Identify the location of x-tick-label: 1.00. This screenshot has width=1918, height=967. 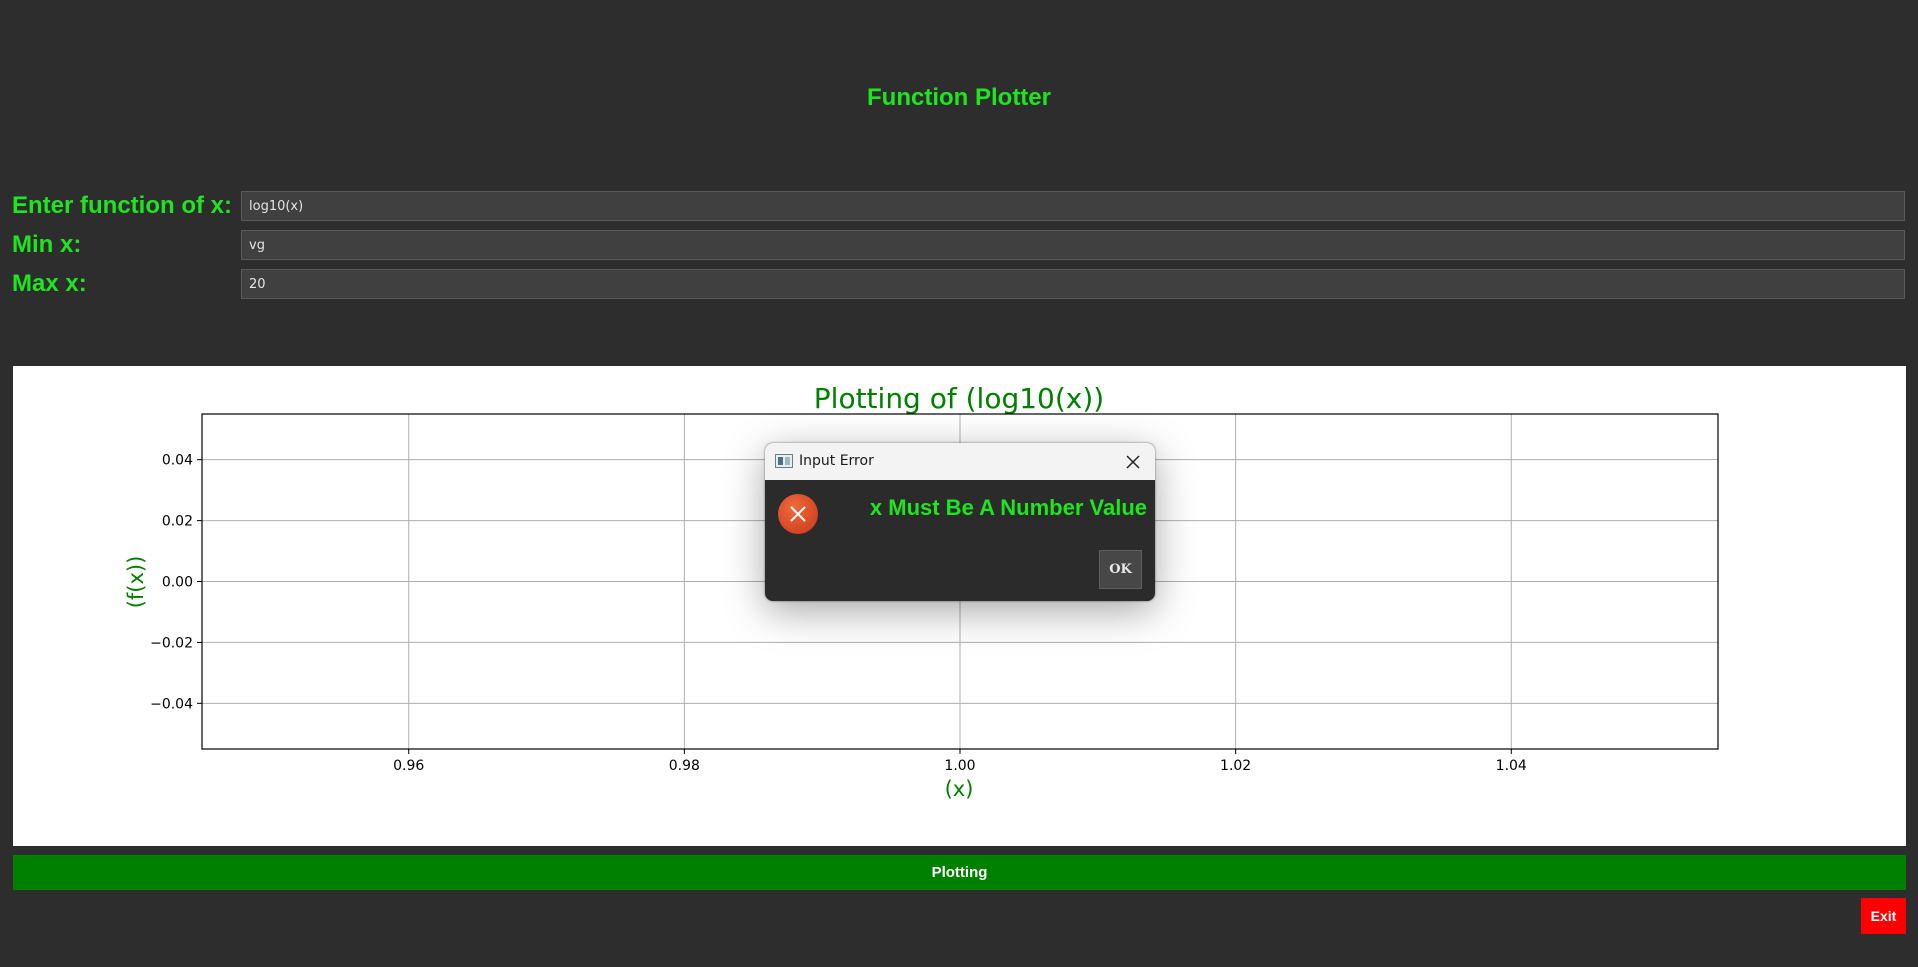
(959, 766).